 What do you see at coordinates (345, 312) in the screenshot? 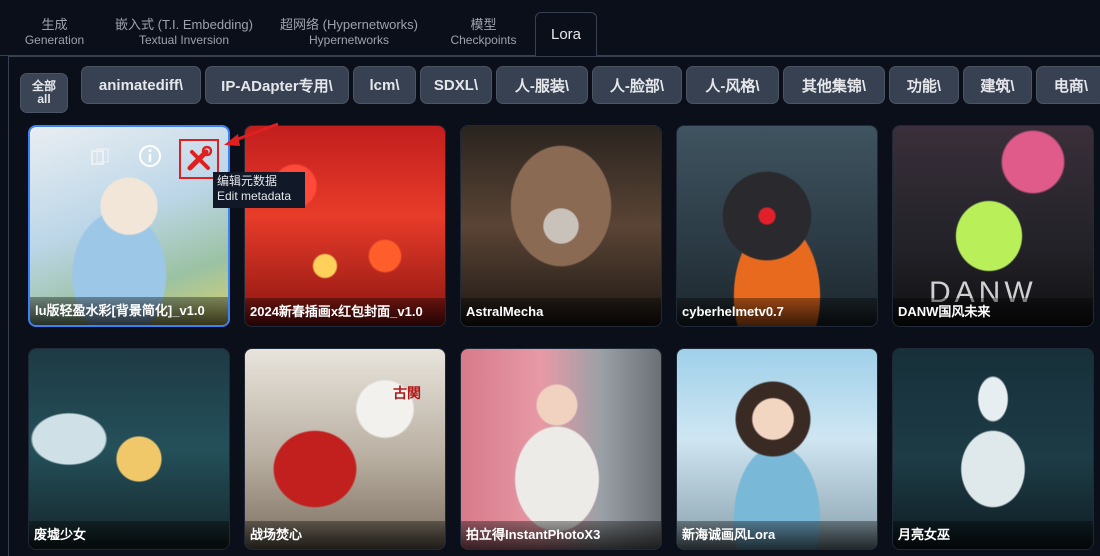
I see `card-name: 2024新春插画x红包封面_v1.0` at bounding box center [345, 312].